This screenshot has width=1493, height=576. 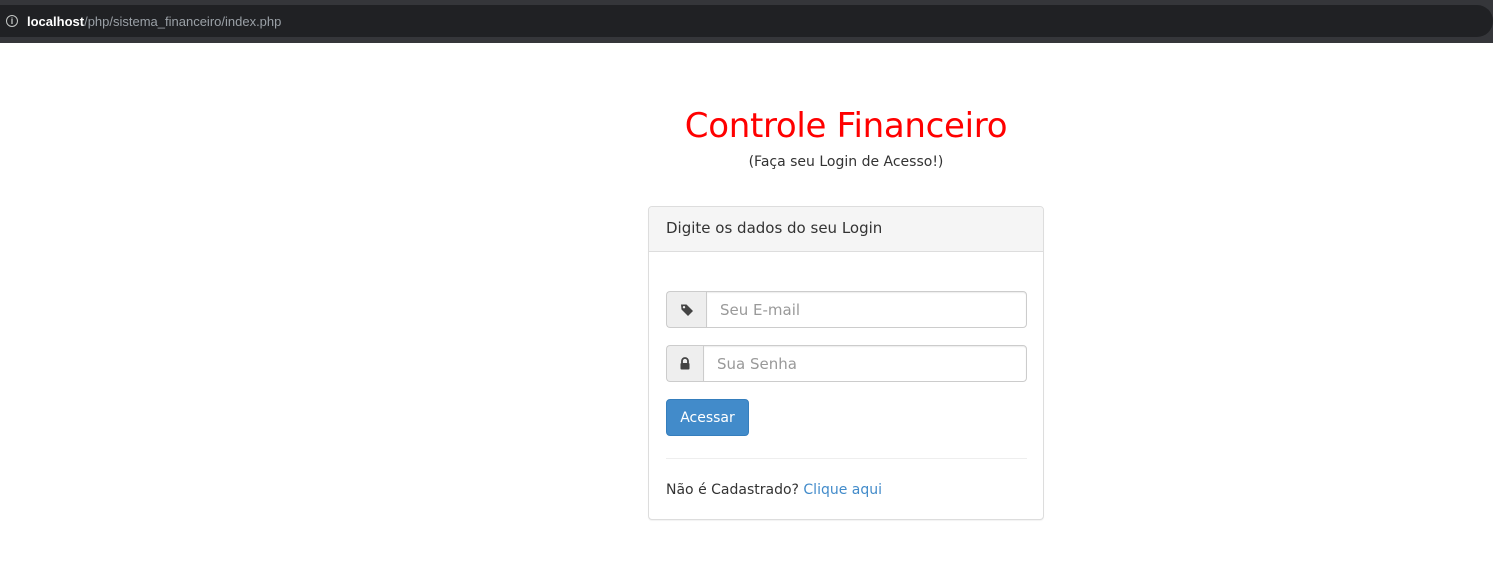 What do you see at coordinates (846, 229) in the screenshot?
I see `panel-heading: Digite os dados do seu Login` at bounding box center [846, 229].